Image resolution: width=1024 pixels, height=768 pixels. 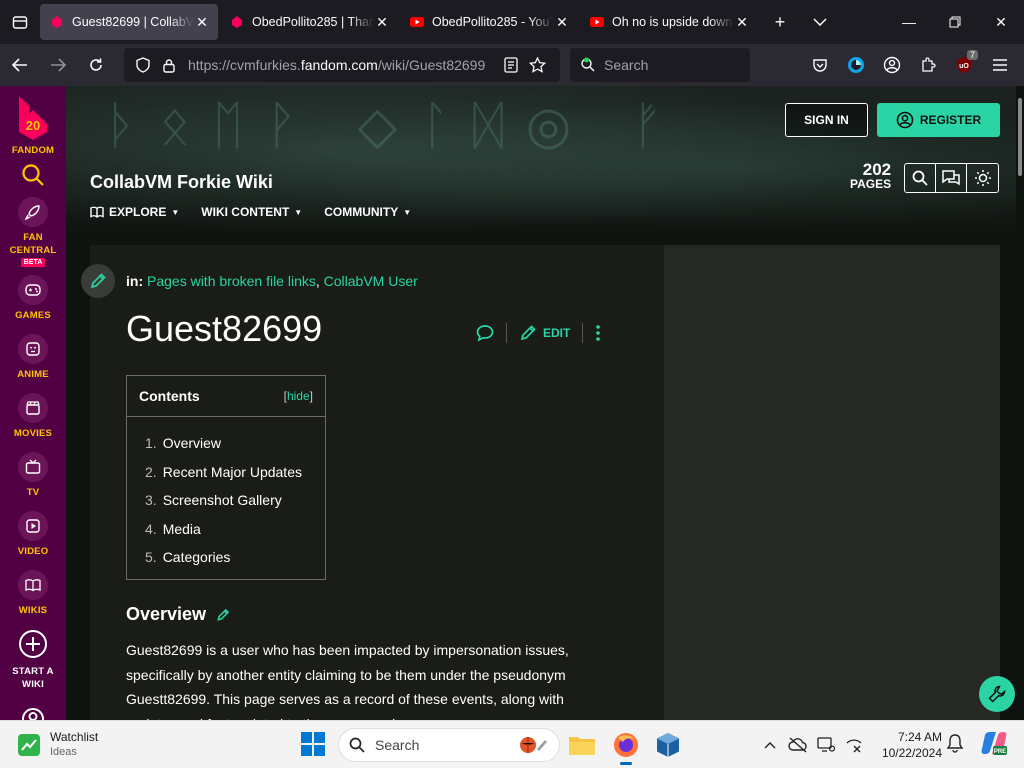 What do you see at coordinates (235, 500) in the screenshot?
I see `toc-item: 3. Screenshot Gallery` at bounding box center [235, 500].